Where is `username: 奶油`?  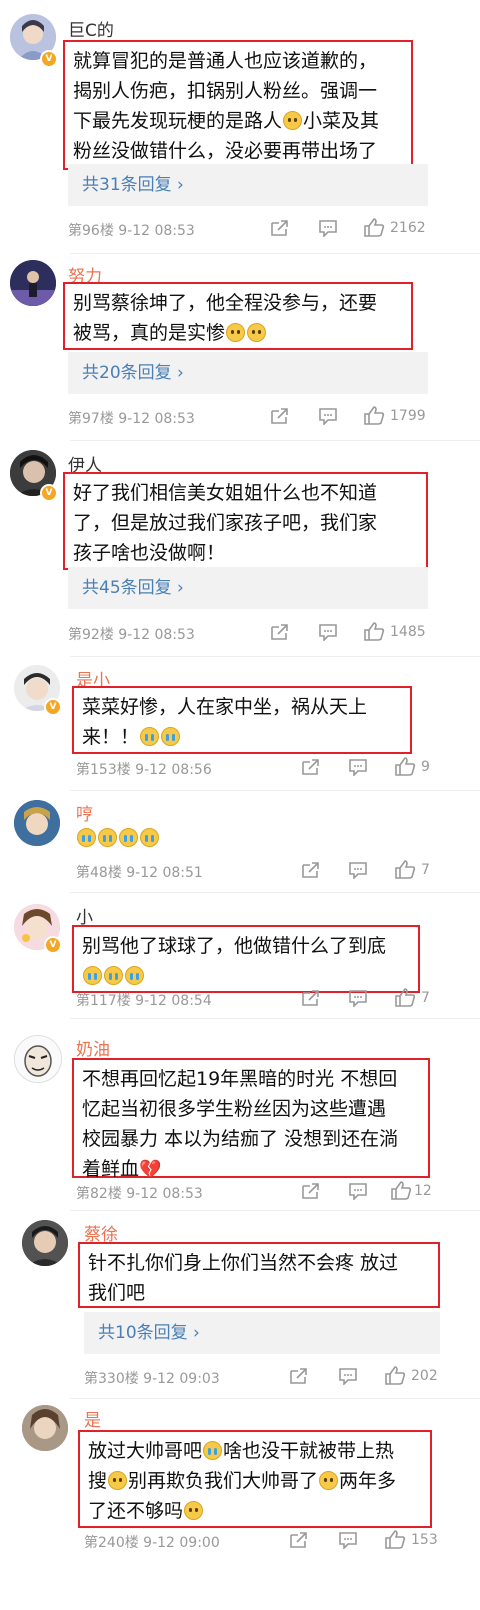 username: 奶油 is located at coordinates (93, 1047).